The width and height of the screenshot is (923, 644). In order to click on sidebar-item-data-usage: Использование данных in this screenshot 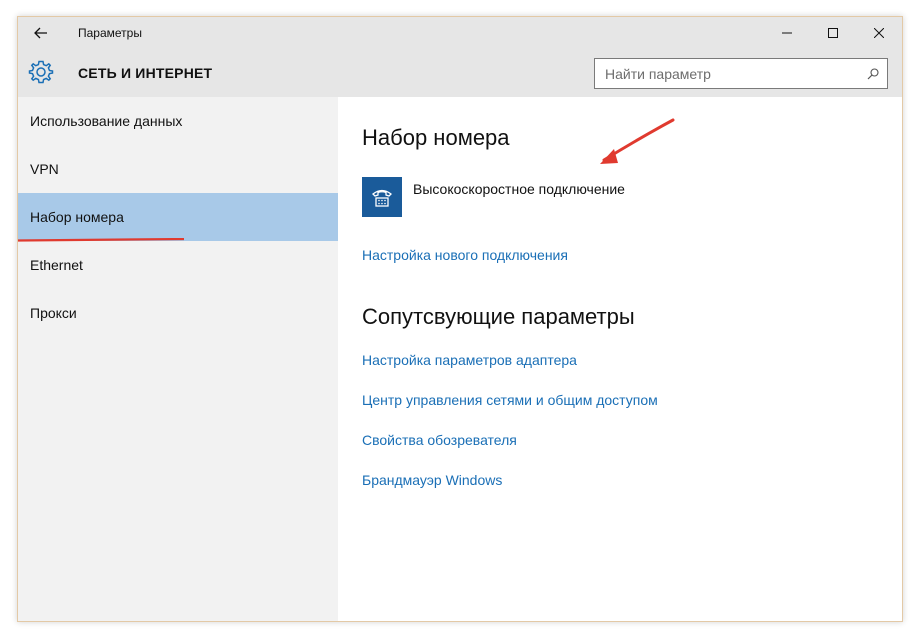, I will do `click(178, 121)`.